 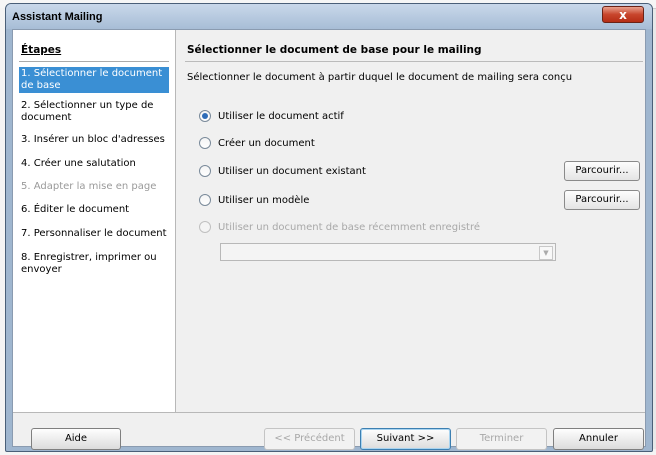 What do you see at coordinates (94, 164) in the screenshot?
I see `step-item-4: 4. Créer une salutation` at bounding box center [94, 164].